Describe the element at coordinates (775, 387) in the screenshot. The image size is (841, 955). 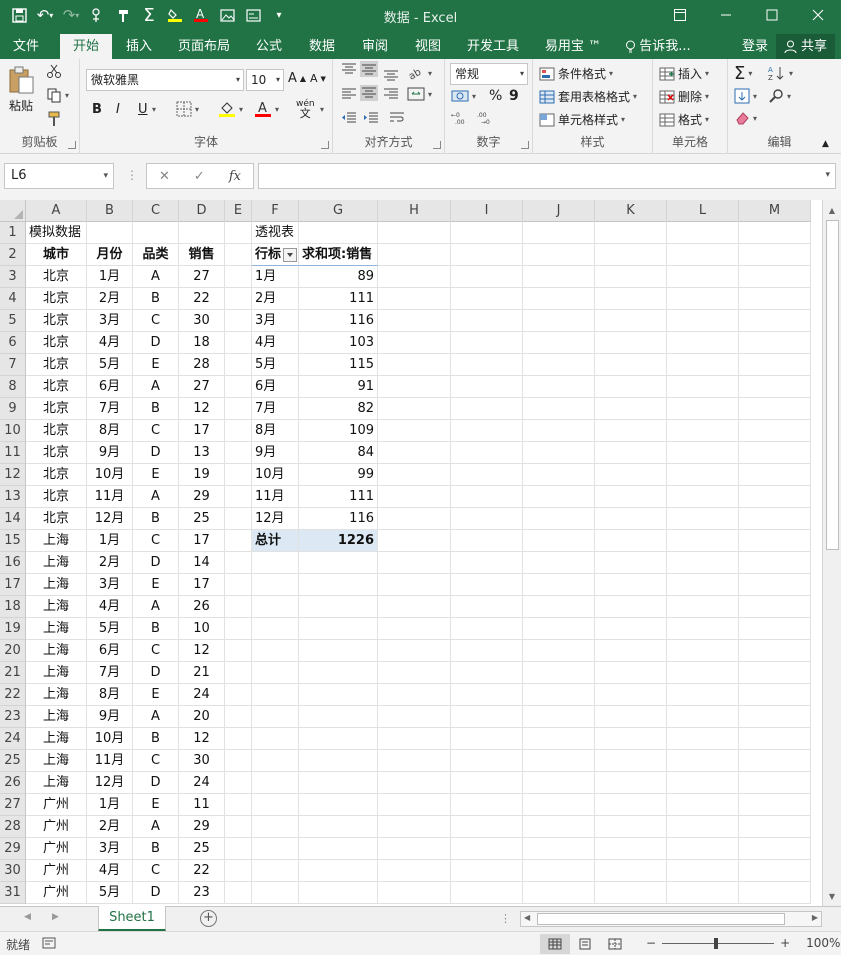
I see `cell-m8` at that location.